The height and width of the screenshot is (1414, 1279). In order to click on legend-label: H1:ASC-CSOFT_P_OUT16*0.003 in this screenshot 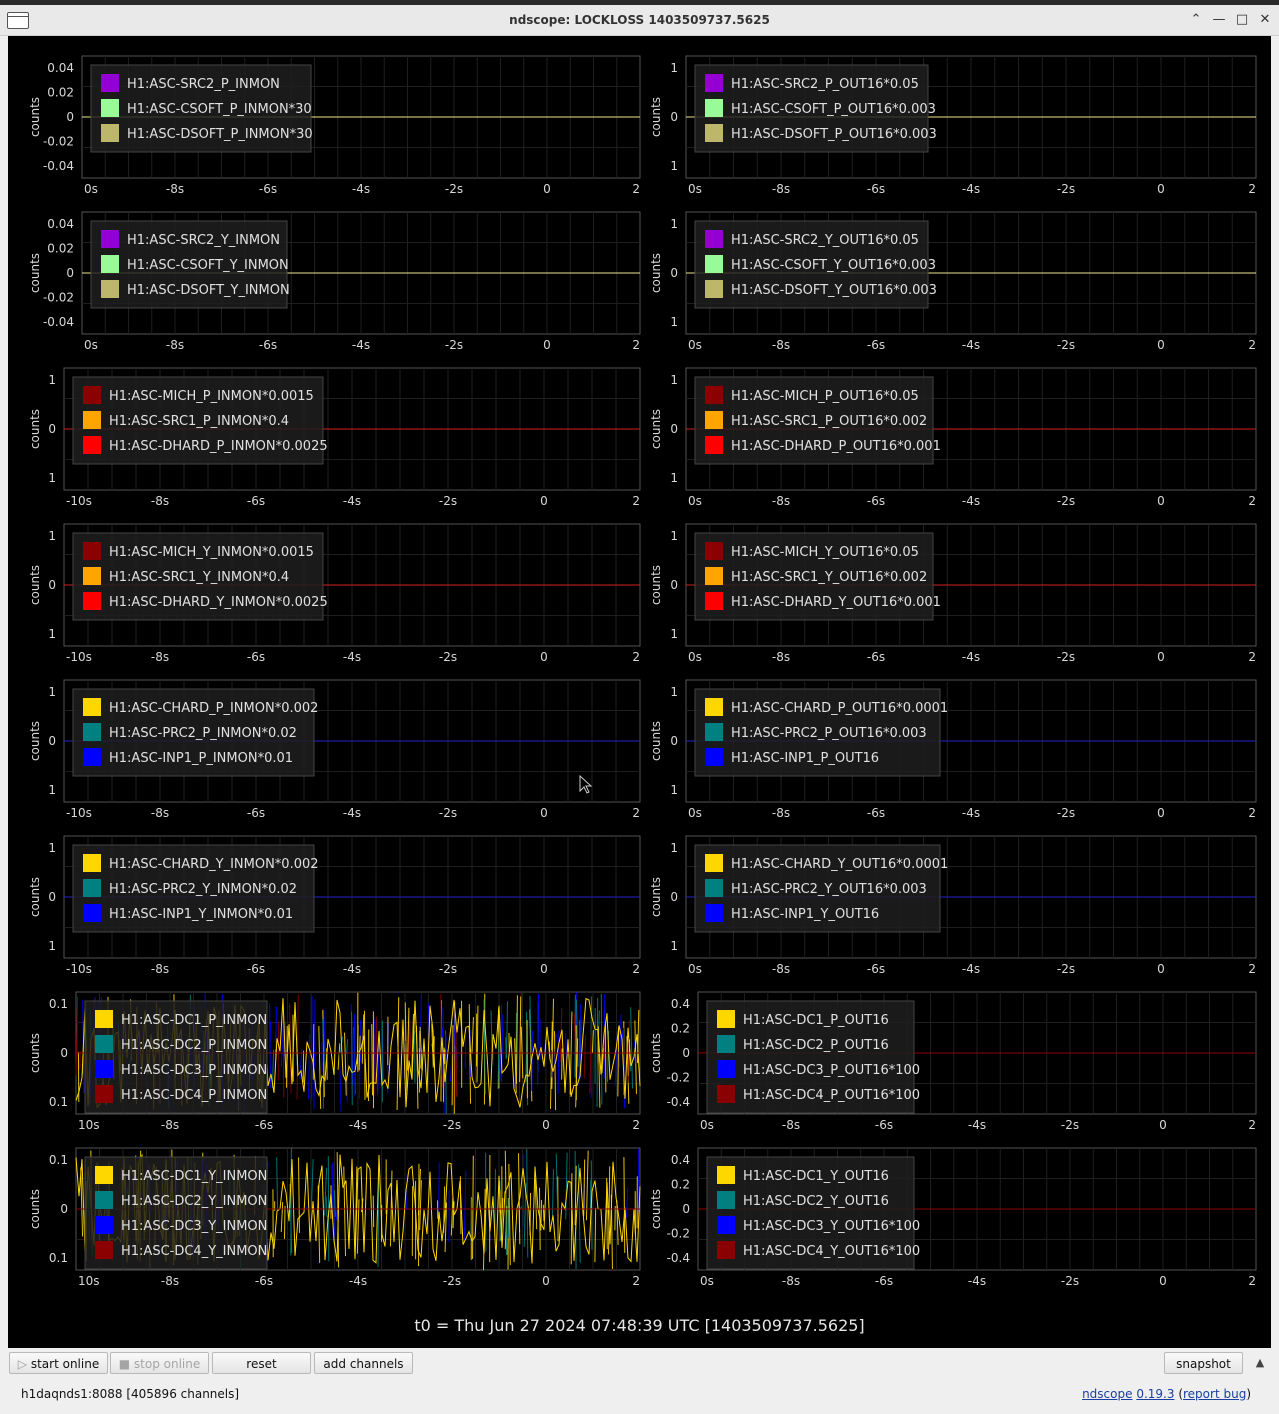, I will do `click(833, 109)`.